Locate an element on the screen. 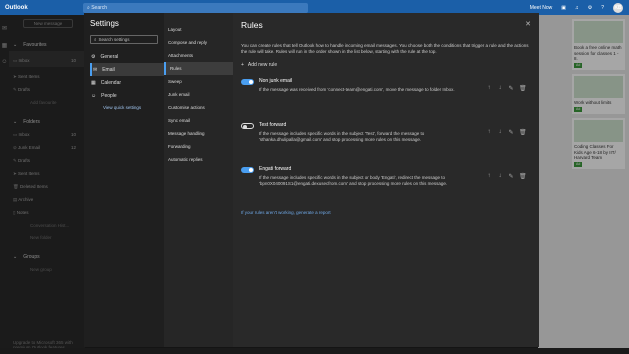 This screenshot has width=629, height=354. category-general: ⚙ General is located at coordinates (127, 56).